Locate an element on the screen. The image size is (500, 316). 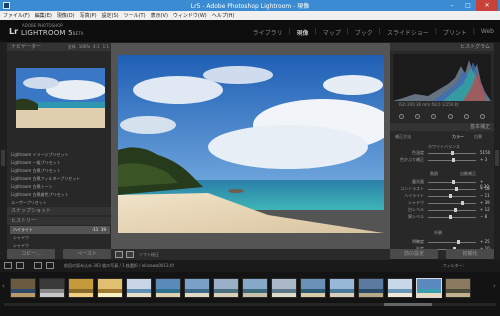
right-panel-toggle is located at coordinates (497, 158).